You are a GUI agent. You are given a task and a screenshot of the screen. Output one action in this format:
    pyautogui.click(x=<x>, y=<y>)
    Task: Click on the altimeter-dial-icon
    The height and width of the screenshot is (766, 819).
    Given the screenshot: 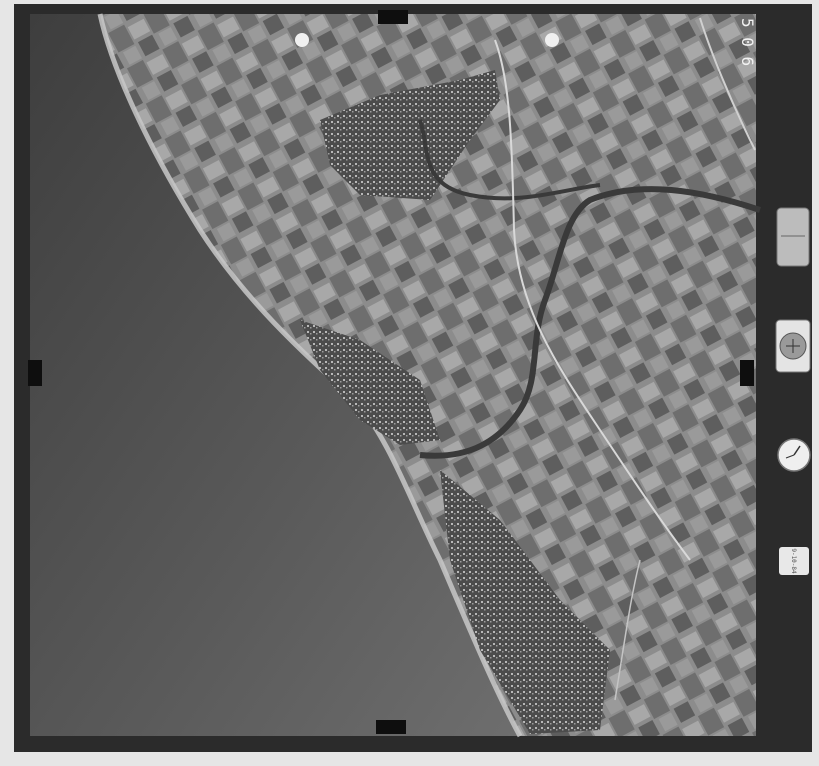 What is the action you would take?
    pyautogui.click(x=793, y=237)
    